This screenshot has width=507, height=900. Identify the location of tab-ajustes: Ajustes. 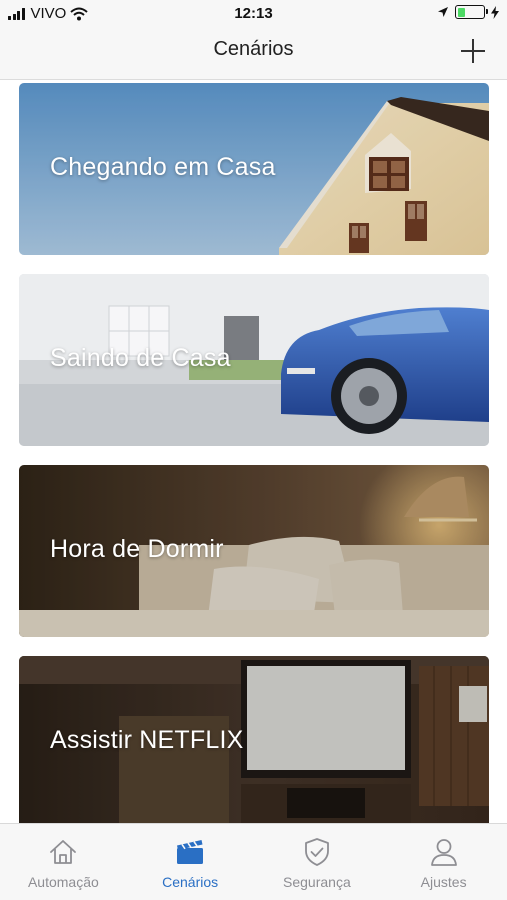
(443, 862).